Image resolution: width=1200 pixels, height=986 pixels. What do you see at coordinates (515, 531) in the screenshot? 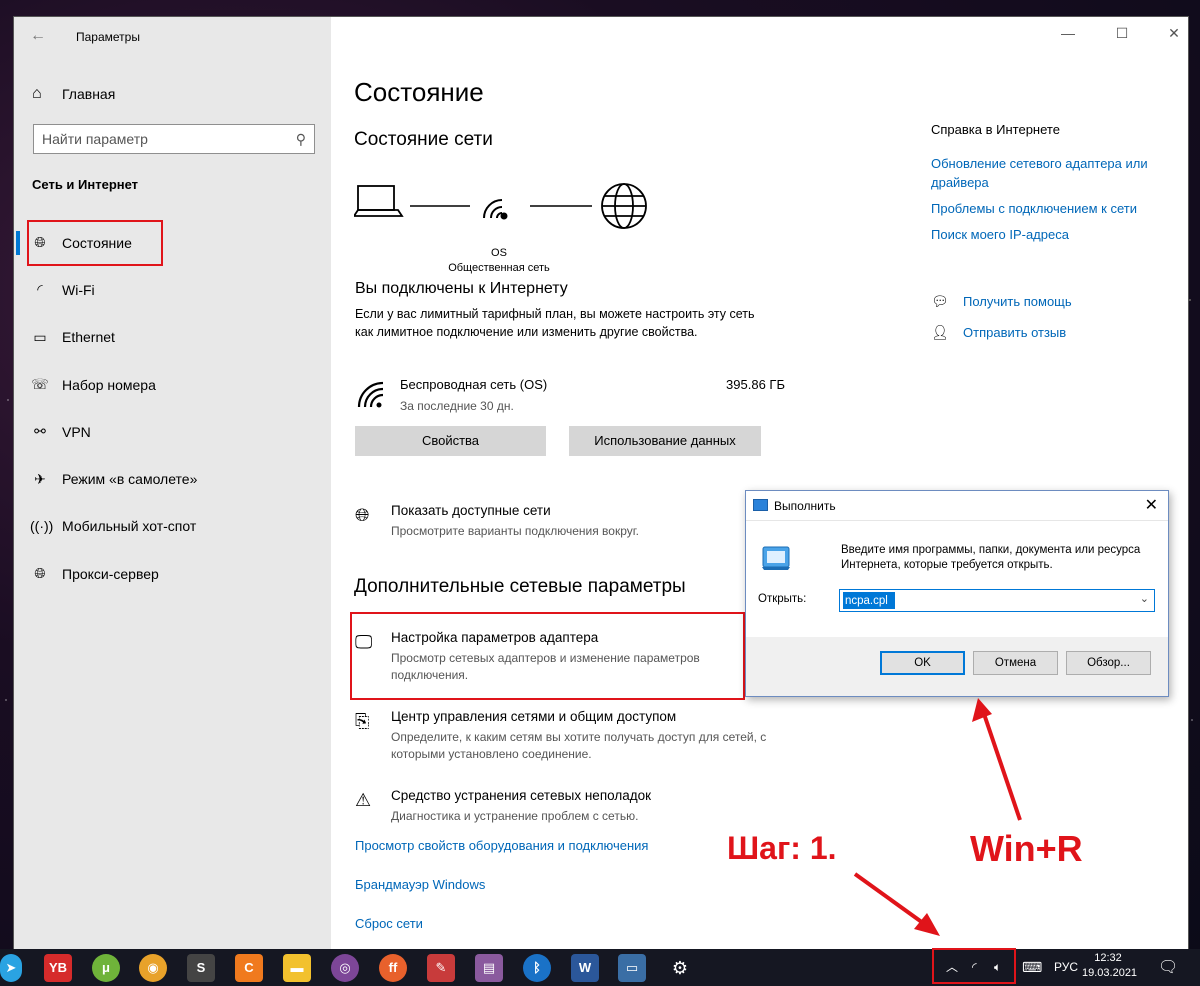
I see `show-networks-desc: Просмотрите варианты подключения вокруг.` at bounding box center [515, 531].